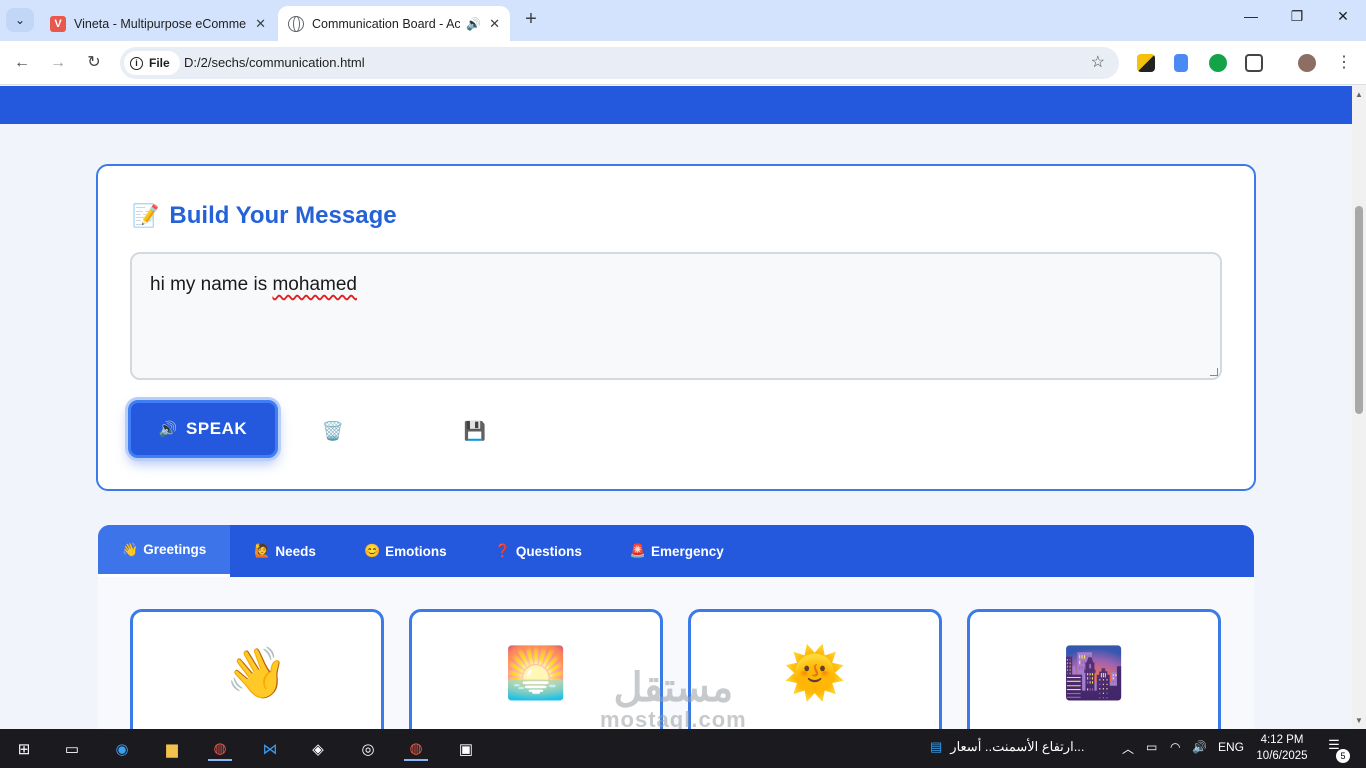 The height and width of the screenshot is (768, 1366). I want to click on speak-button: 🔊 SPEAK, so click(203, 429).